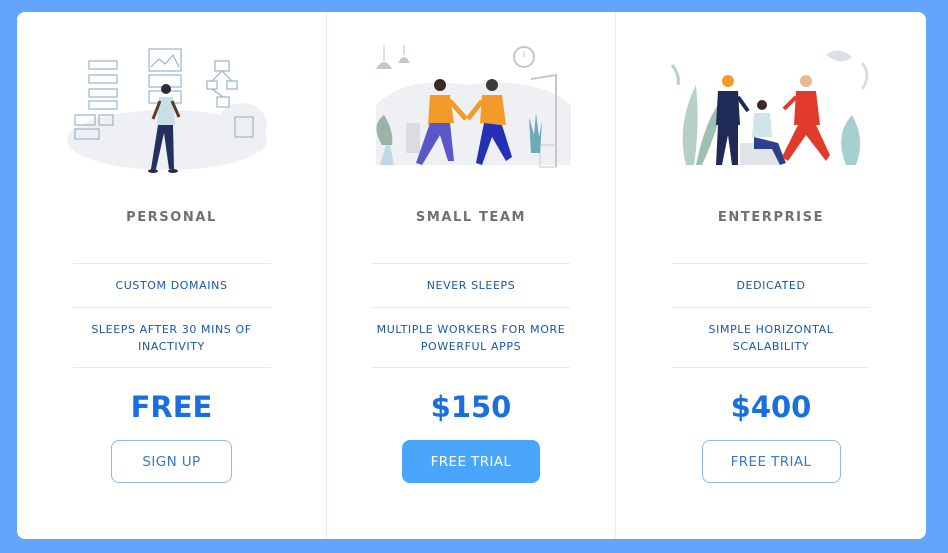 The height and width of the screenshot is (553, 948). Describe the element at coordinates (471, 285) in the screenshot. I see `feature-item: NEVER SLEEPS` at that location.